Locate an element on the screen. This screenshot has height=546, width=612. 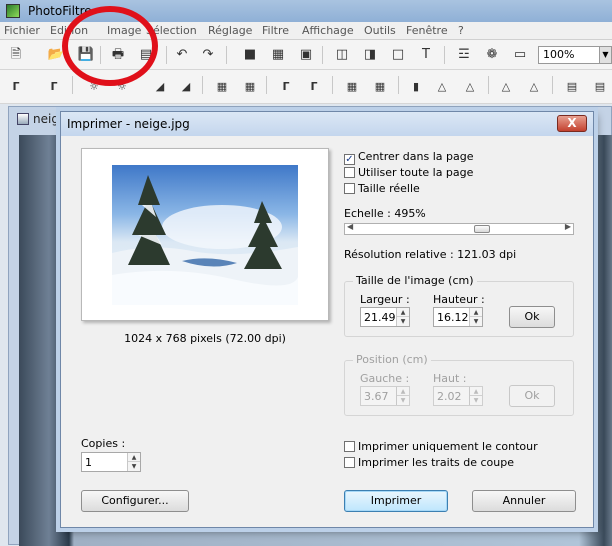
height-label: Hauteur : is located at coordinates (459, 299).